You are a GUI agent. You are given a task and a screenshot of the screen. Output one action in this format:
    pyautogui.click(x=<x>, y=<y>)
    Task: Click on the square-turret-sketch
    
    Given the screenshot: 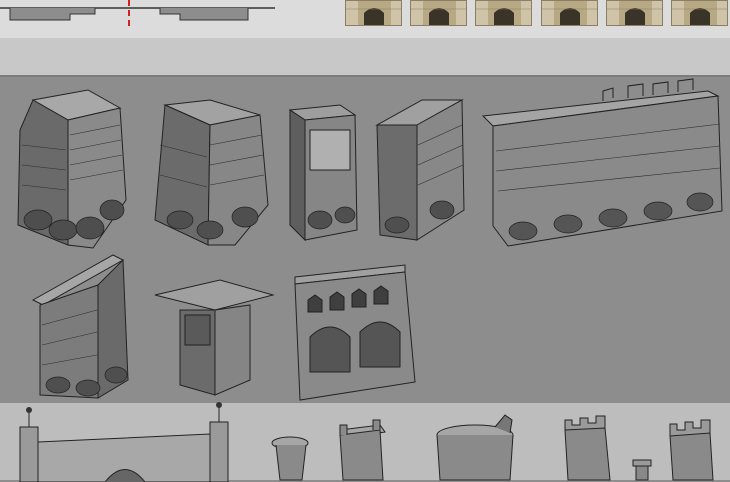 What is the action you would take?
    pyautogui.click(x=362, y=450)
    